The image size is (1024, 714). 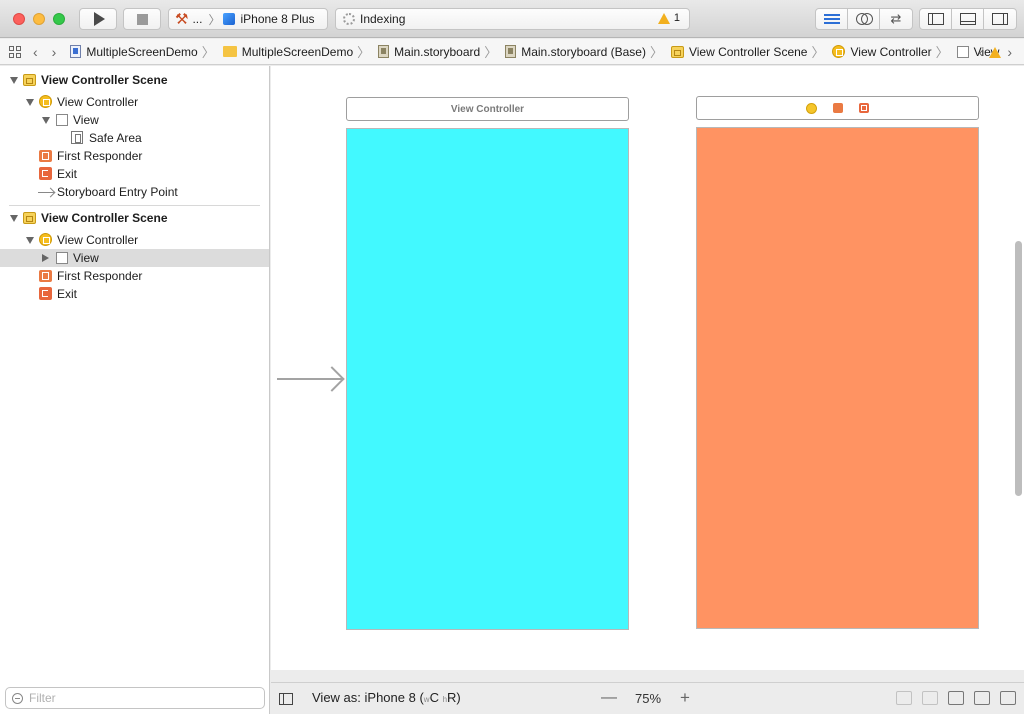 What do you see at coordinates (59, 19) in the screenshot?
I see `window-zoom-button` at bounding box center [59, 19].